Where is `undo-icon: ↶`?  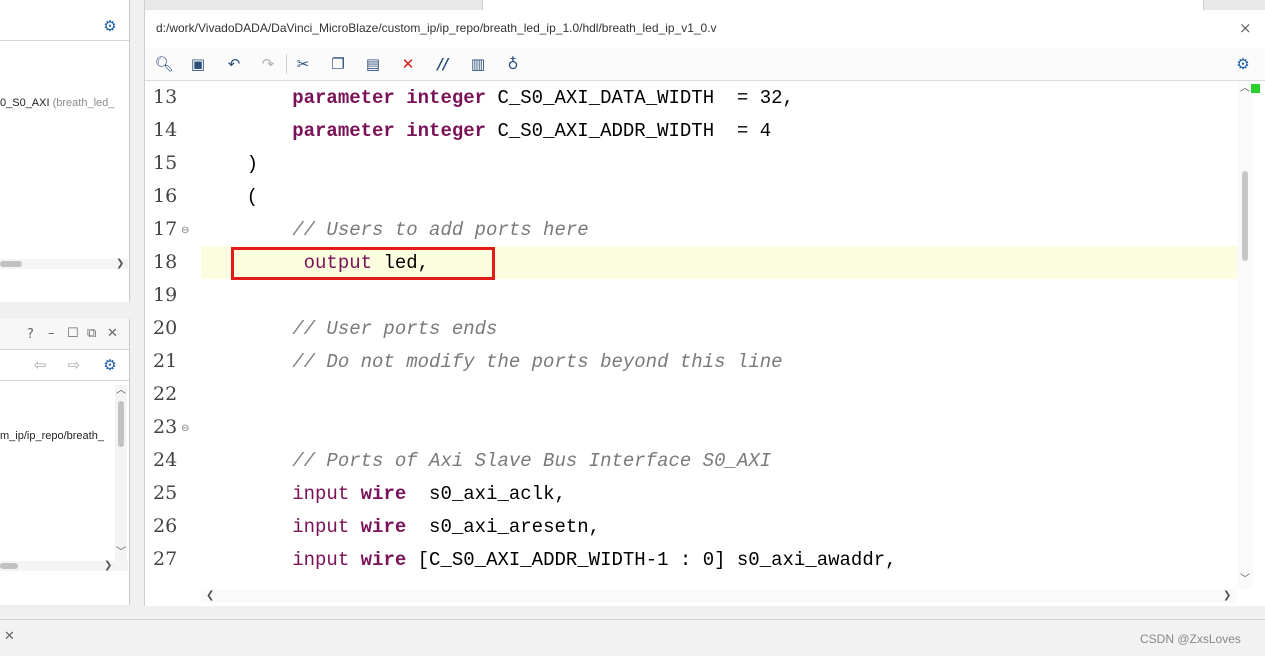
undo-icon: ↶ is located at coordinates (234, 64).